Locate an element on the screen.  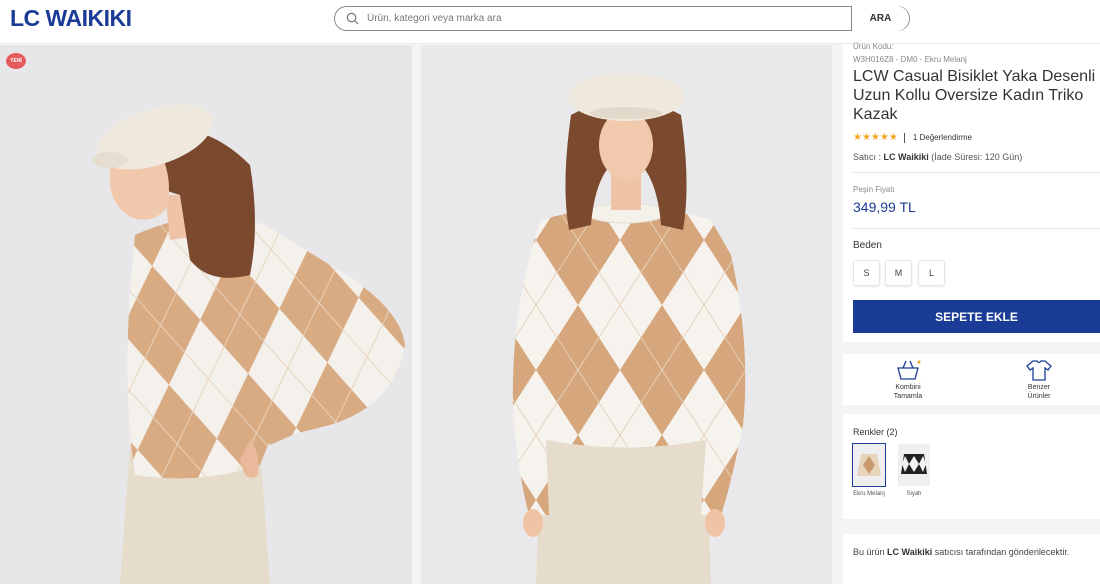
size-label: Beden is located at coordinates (867, 245).